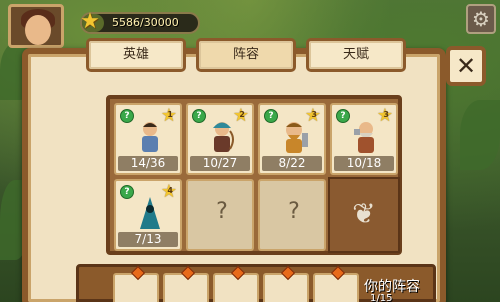  I want to click on avatar-face, so click(38, 30).